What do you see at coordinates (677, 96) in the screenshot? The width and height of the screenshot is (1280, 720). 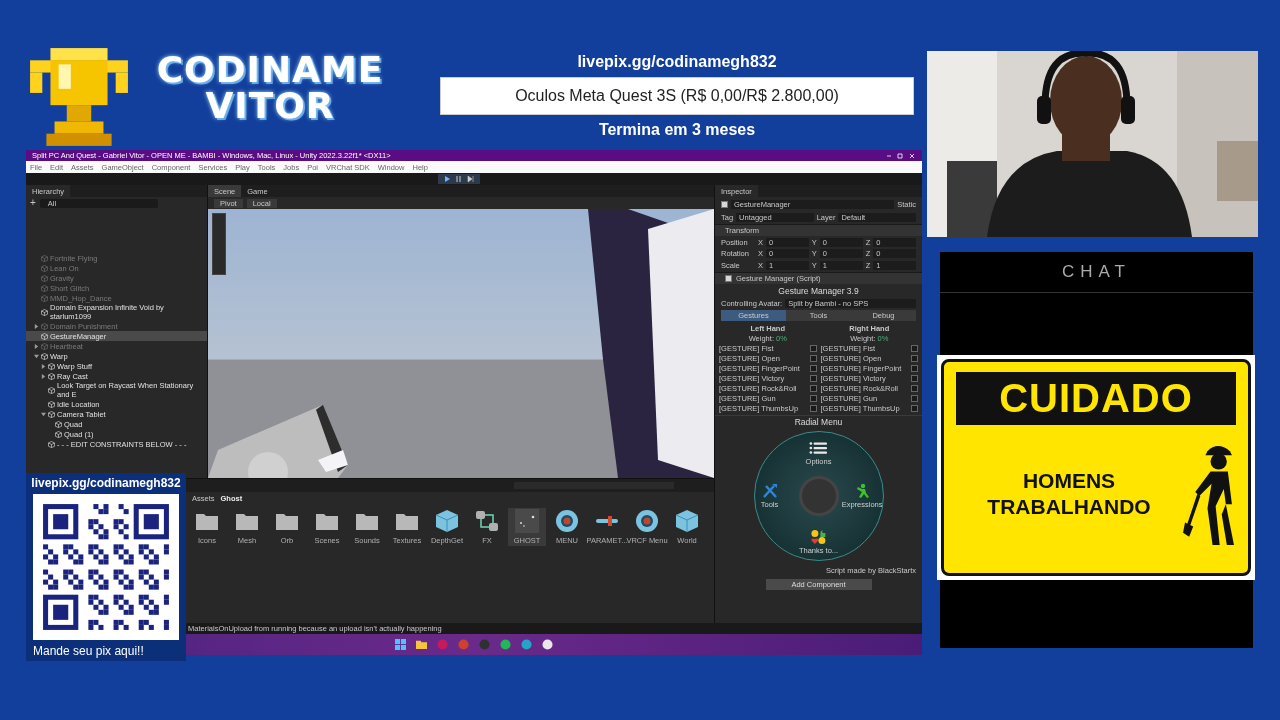 I see `goal-title: Oculos Meta Quest 3S (R$ 0,00/R$ 2.800,00)` at bounding box center [677, 96].